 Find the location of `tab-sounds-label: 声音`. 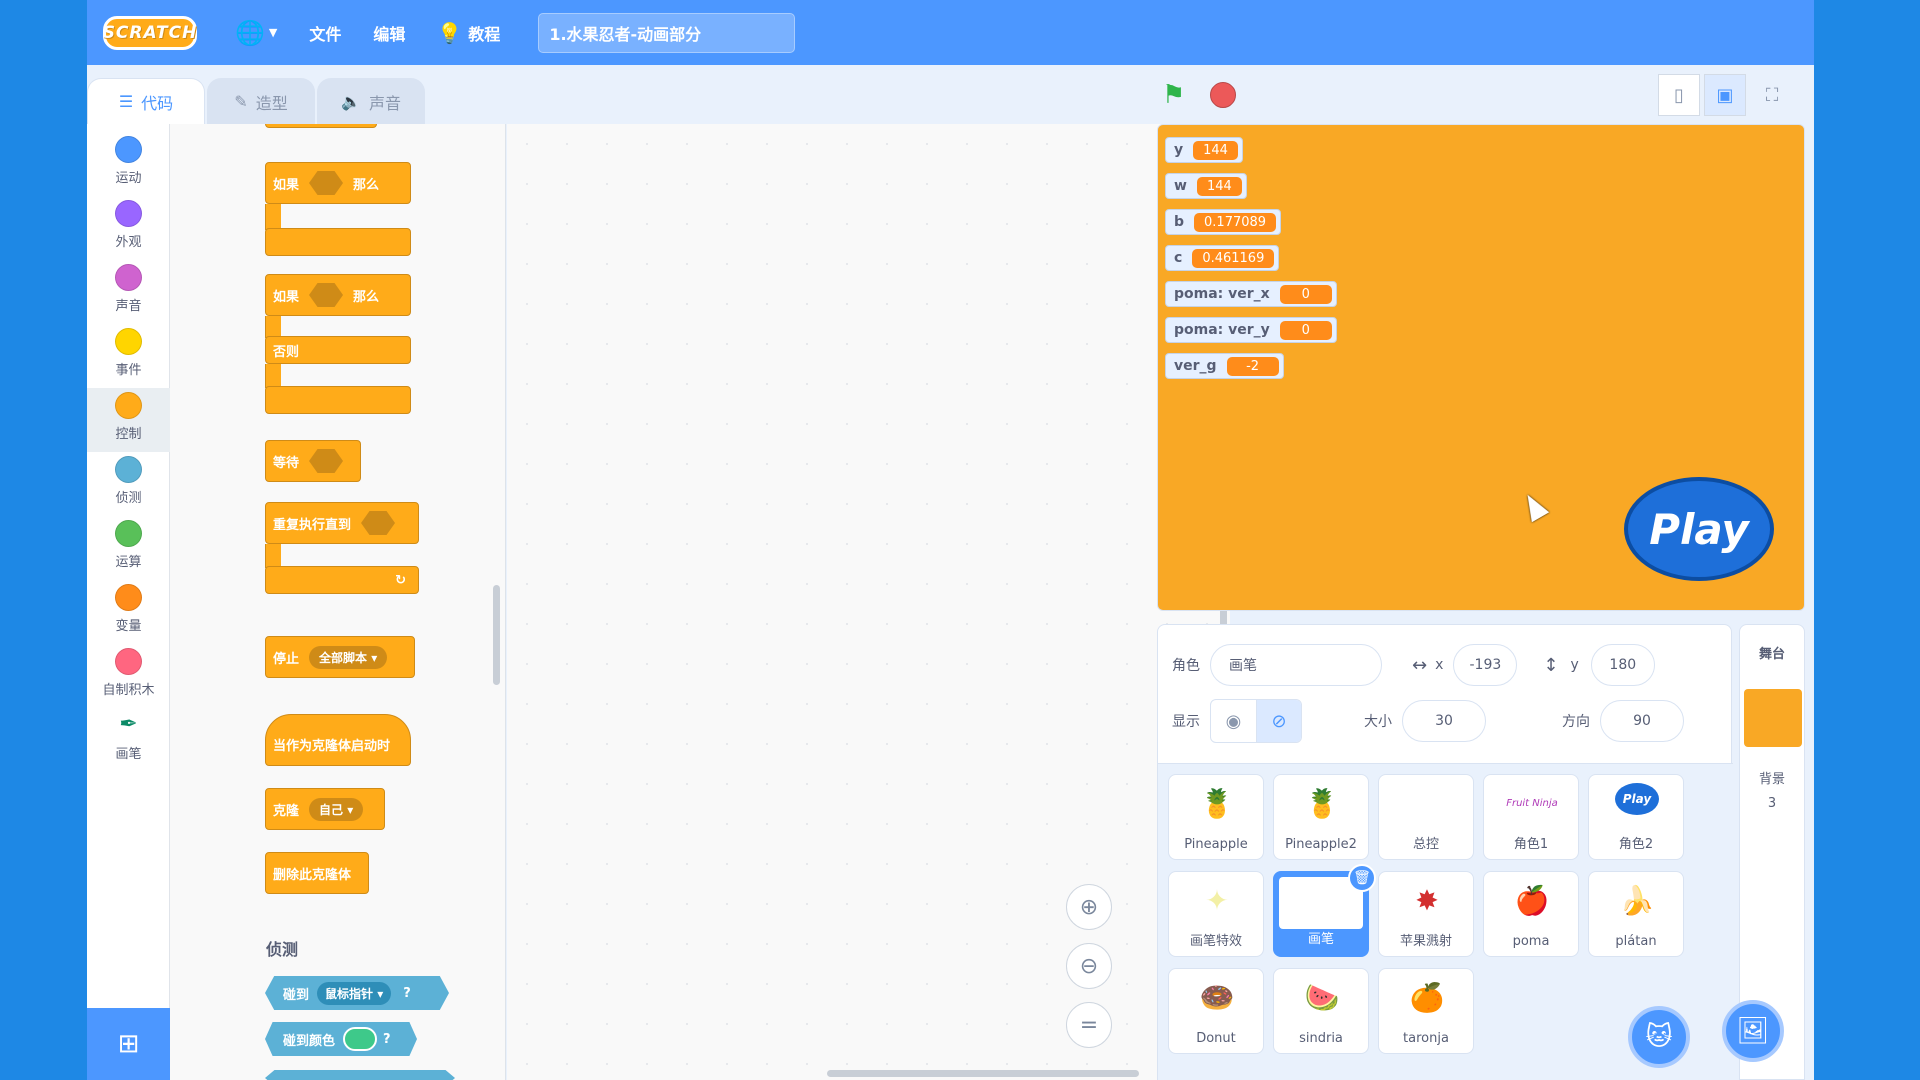

tab-sounds-label: 声音 is located at coordinates (384, 103).